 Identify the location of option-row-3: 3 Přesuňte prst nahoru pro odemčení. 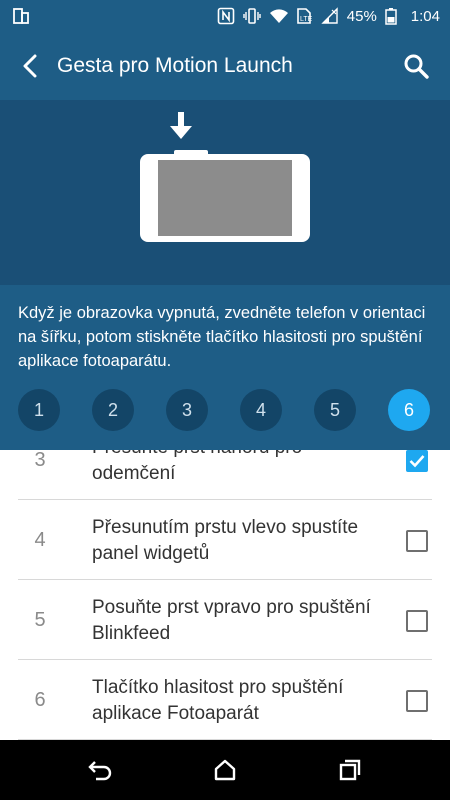
(225, 475).